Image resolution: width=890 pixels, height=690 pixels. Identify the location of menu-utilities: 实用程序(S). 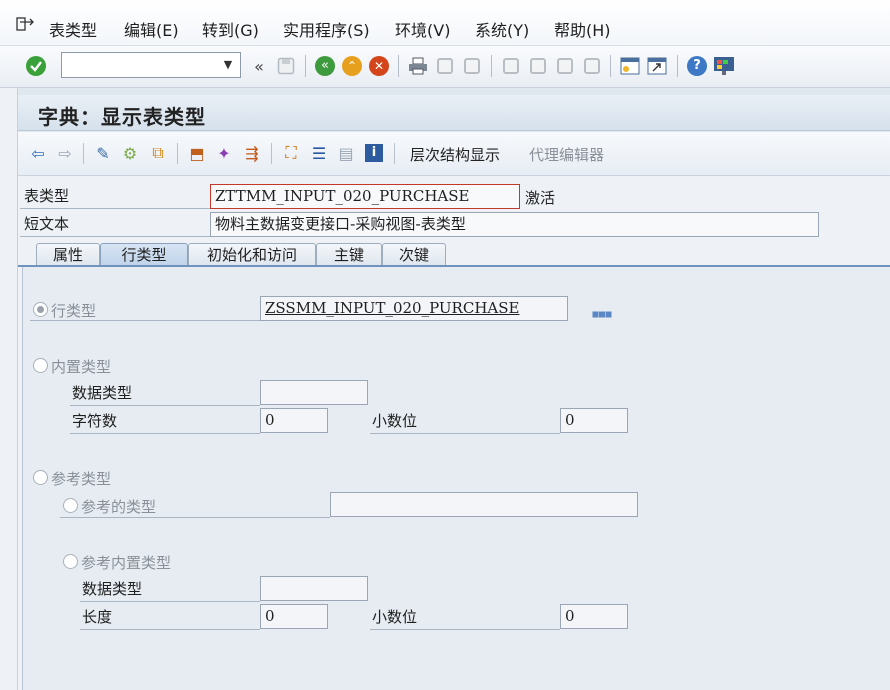
(326, 29).